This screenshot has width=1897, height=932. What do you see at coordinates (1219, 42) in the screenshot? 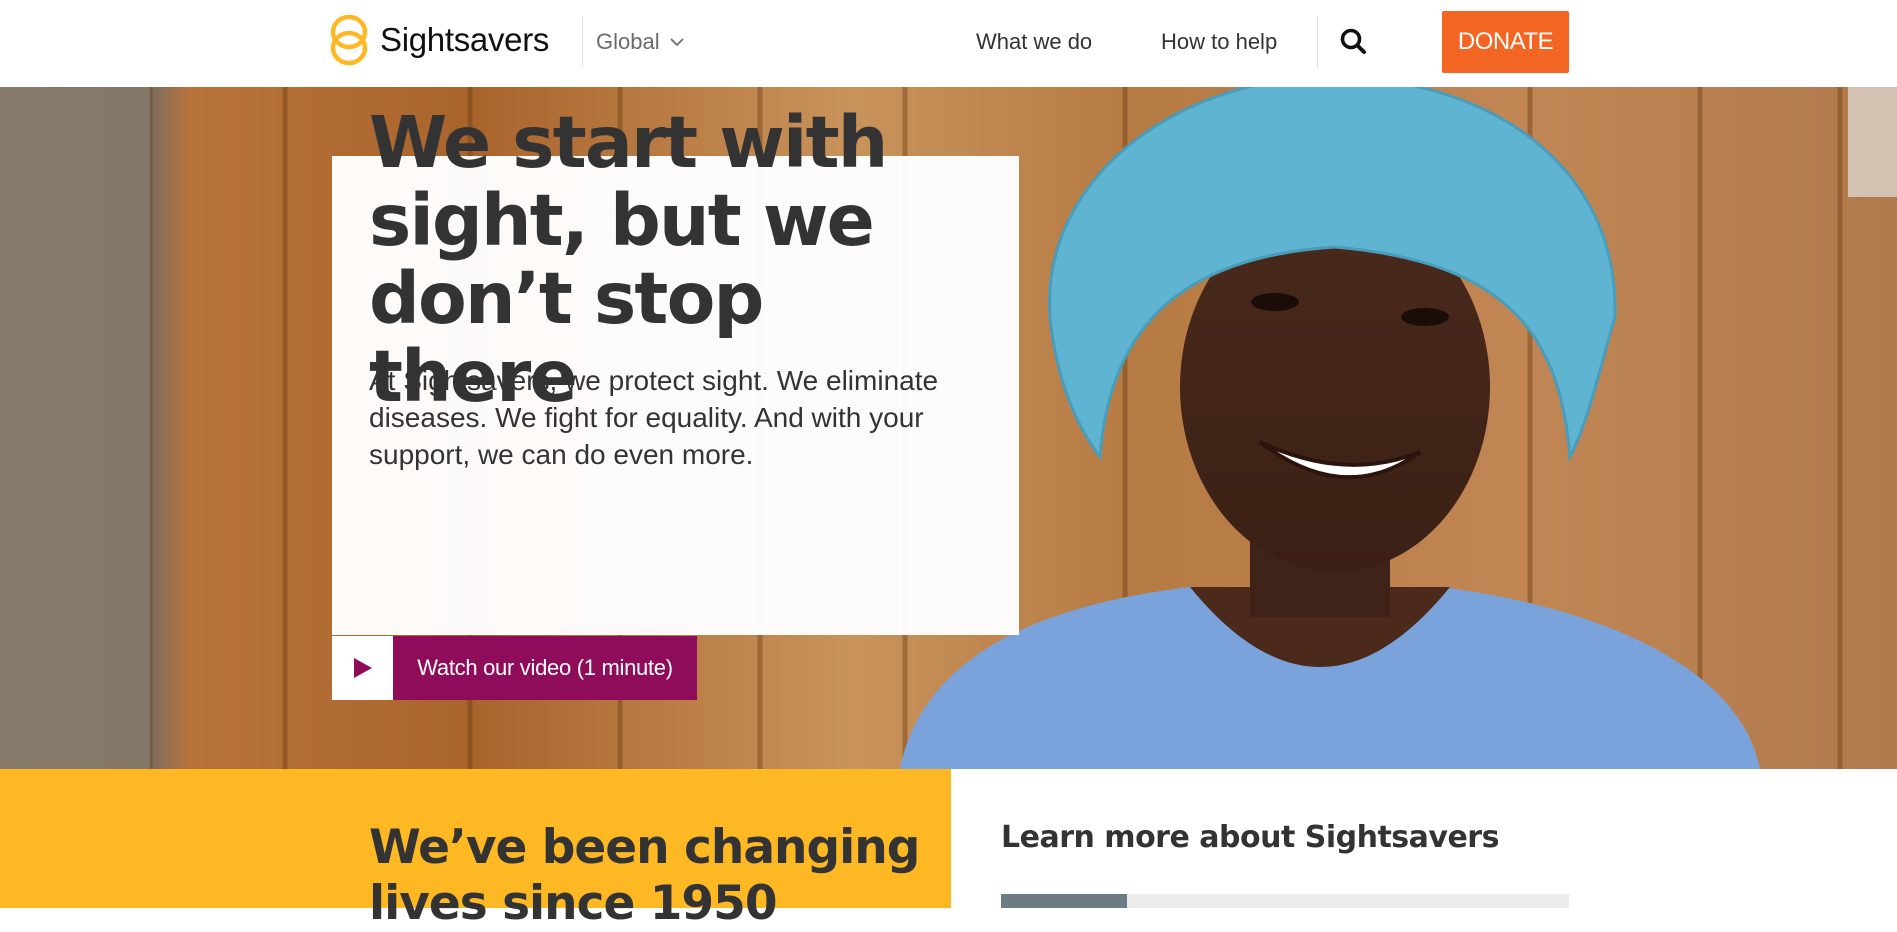
I see `nav-how-to-help: How to help` at bounding box center [1219, 42].